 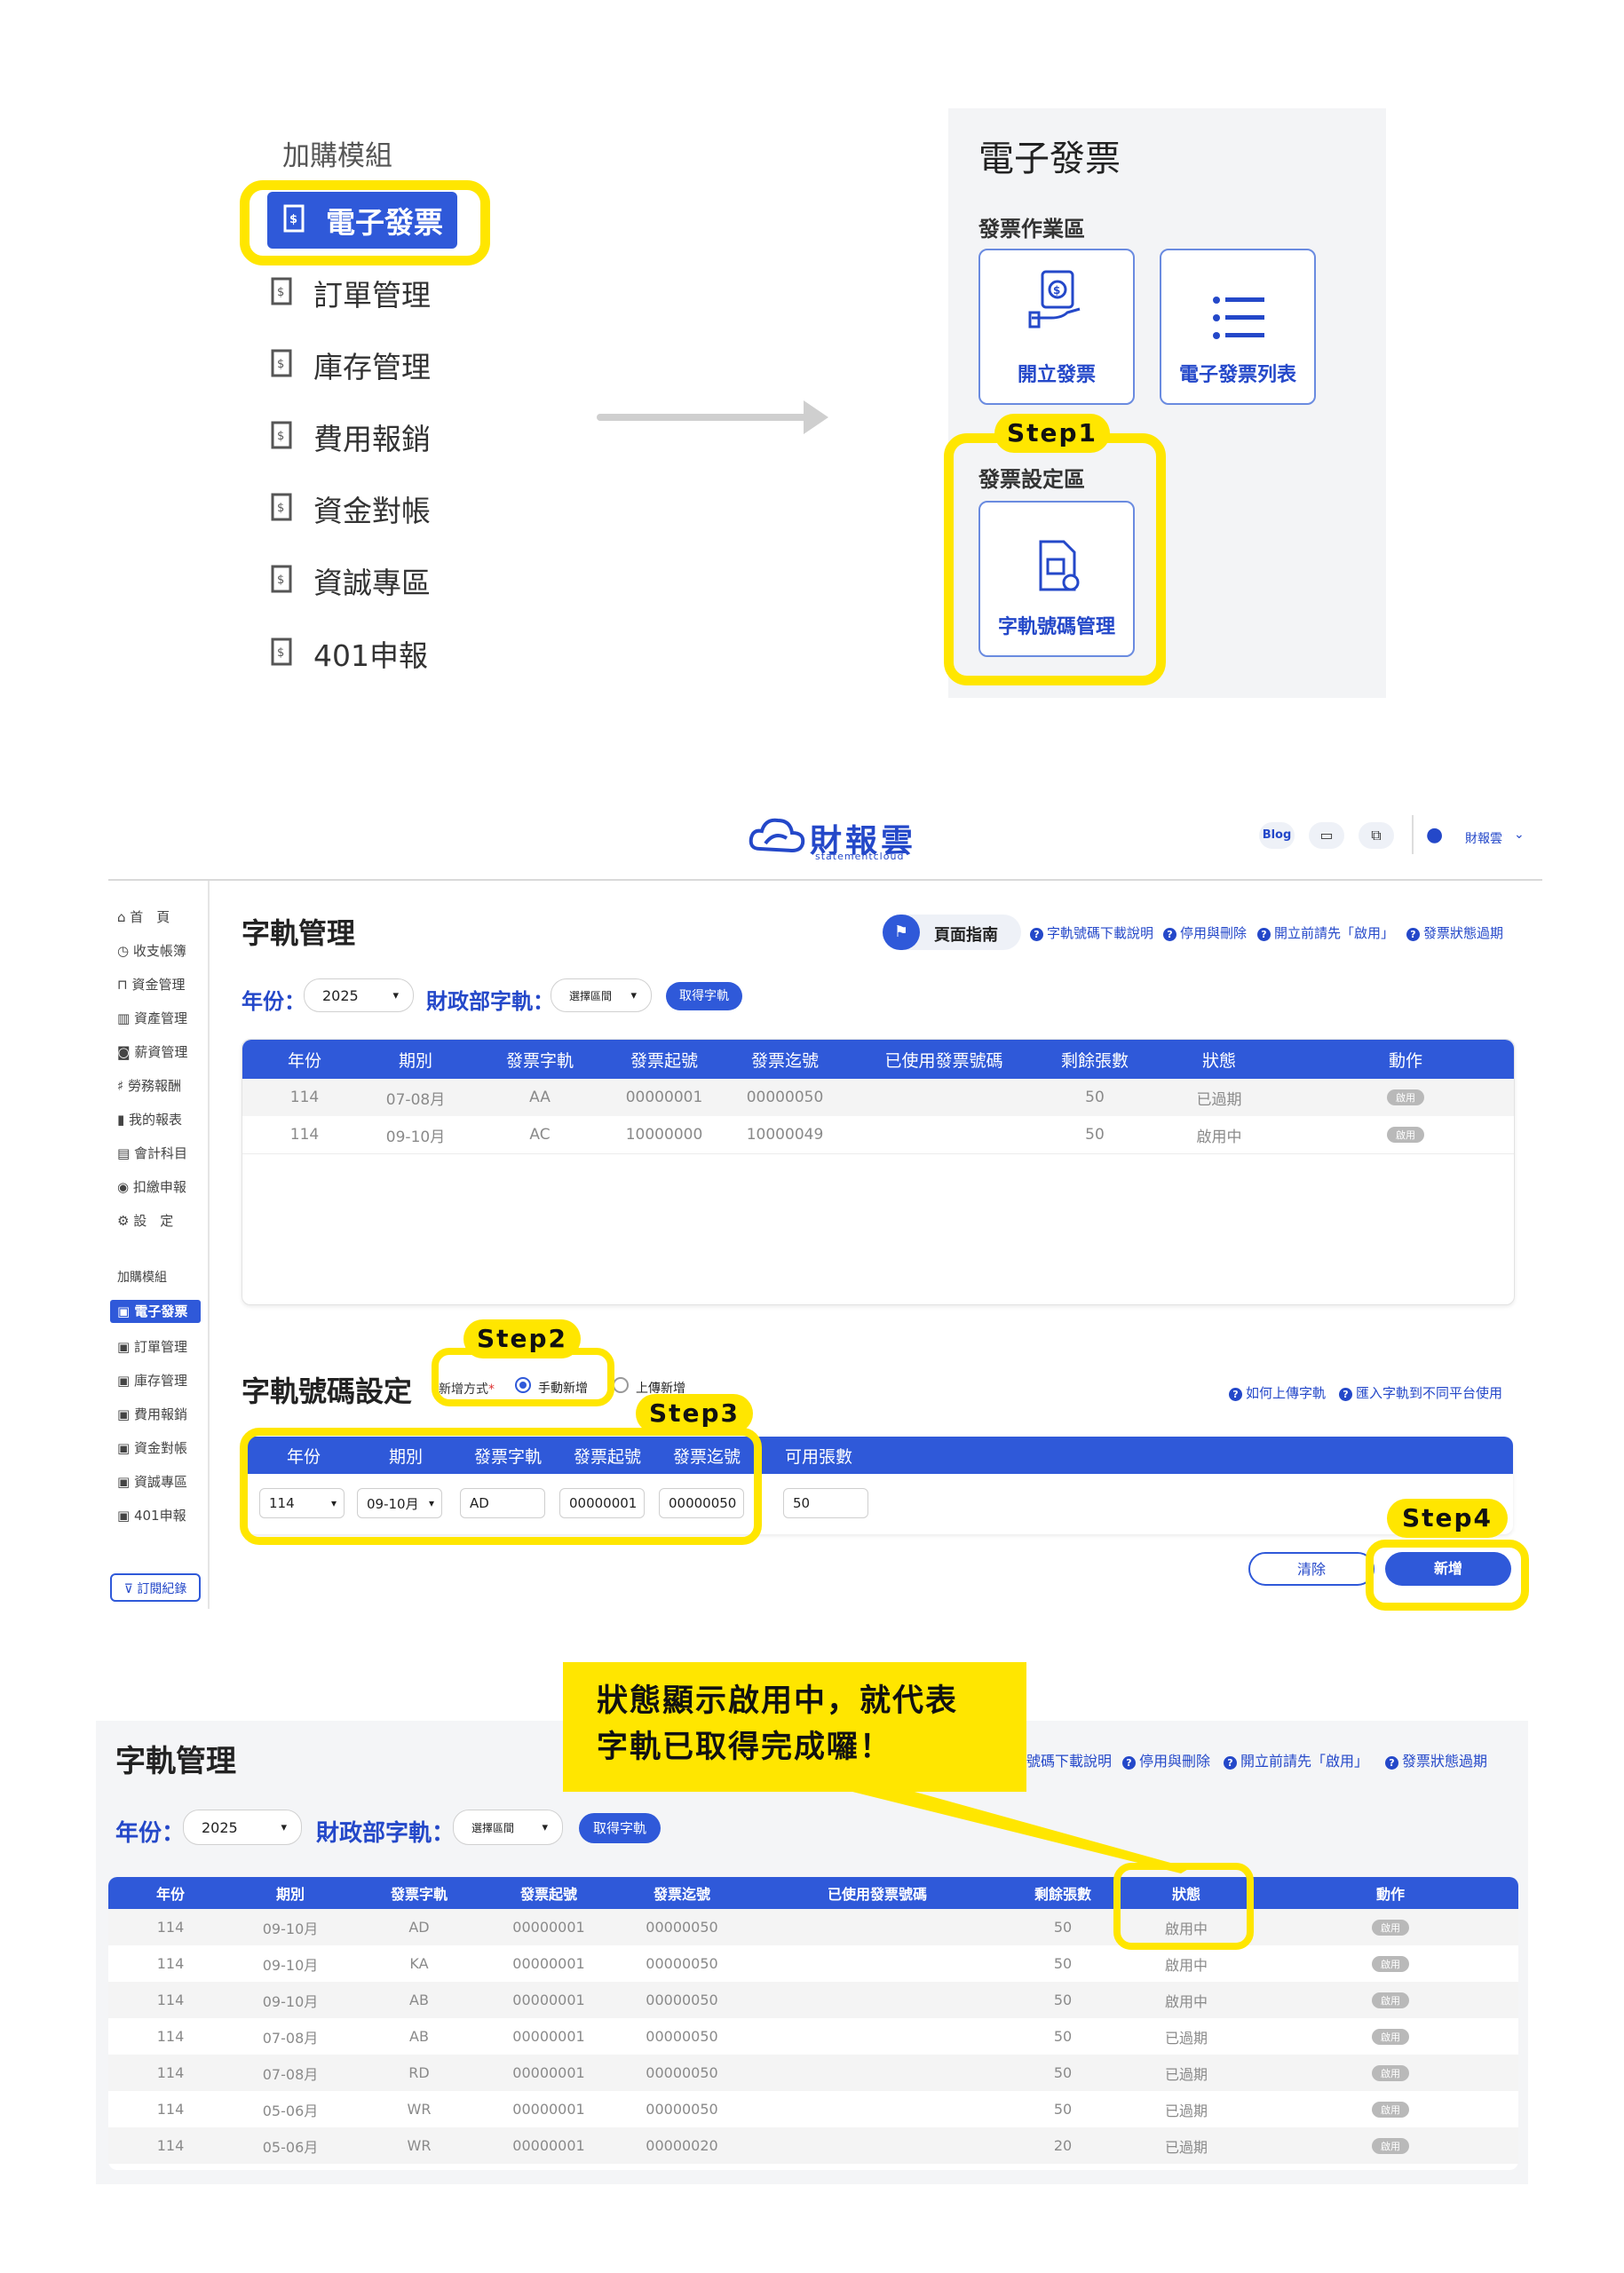 I want to click on callout-note: 狀態顯示啟用中，就代表 字軌已取得完成囉！, so click(x=794, y=1727).